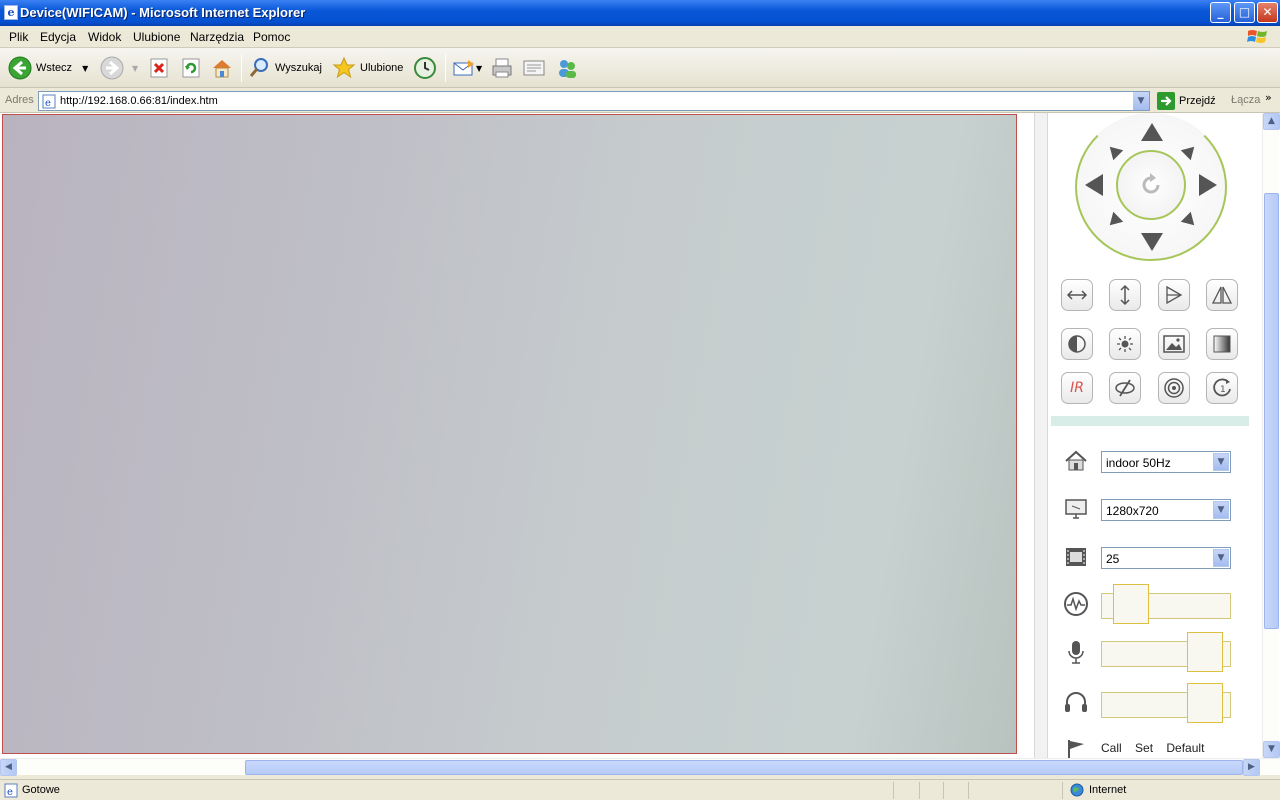  Describe the element at coordinates (1111, 748) in the screenshot. I see `preset-call-button: Call` at that location.